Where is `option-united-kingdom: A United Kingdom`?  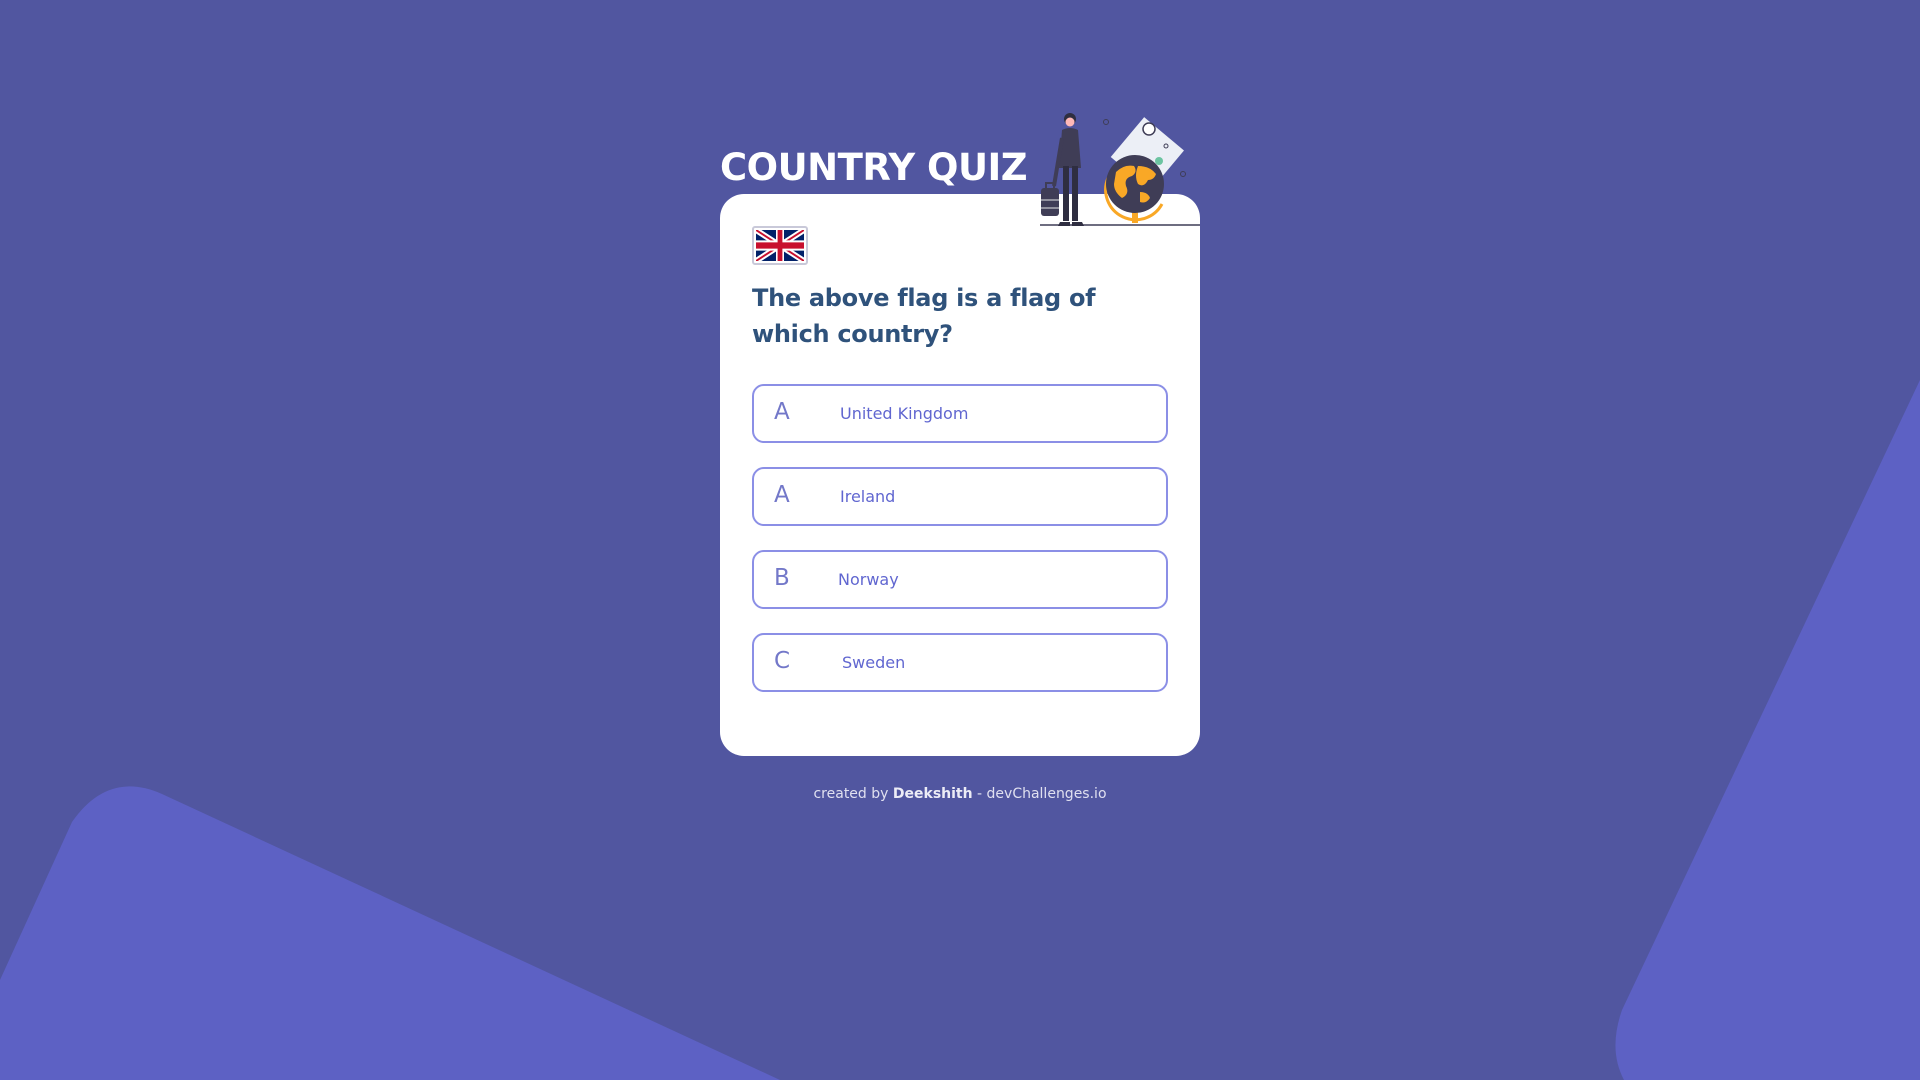 option-united-kingdom: A United Kingdom is located at coordinates (960, 413).